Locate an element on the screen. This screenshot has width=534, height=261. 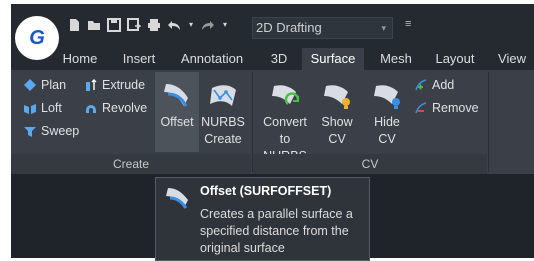
sweep-button: Sweep is located at coordinates (51, 131).